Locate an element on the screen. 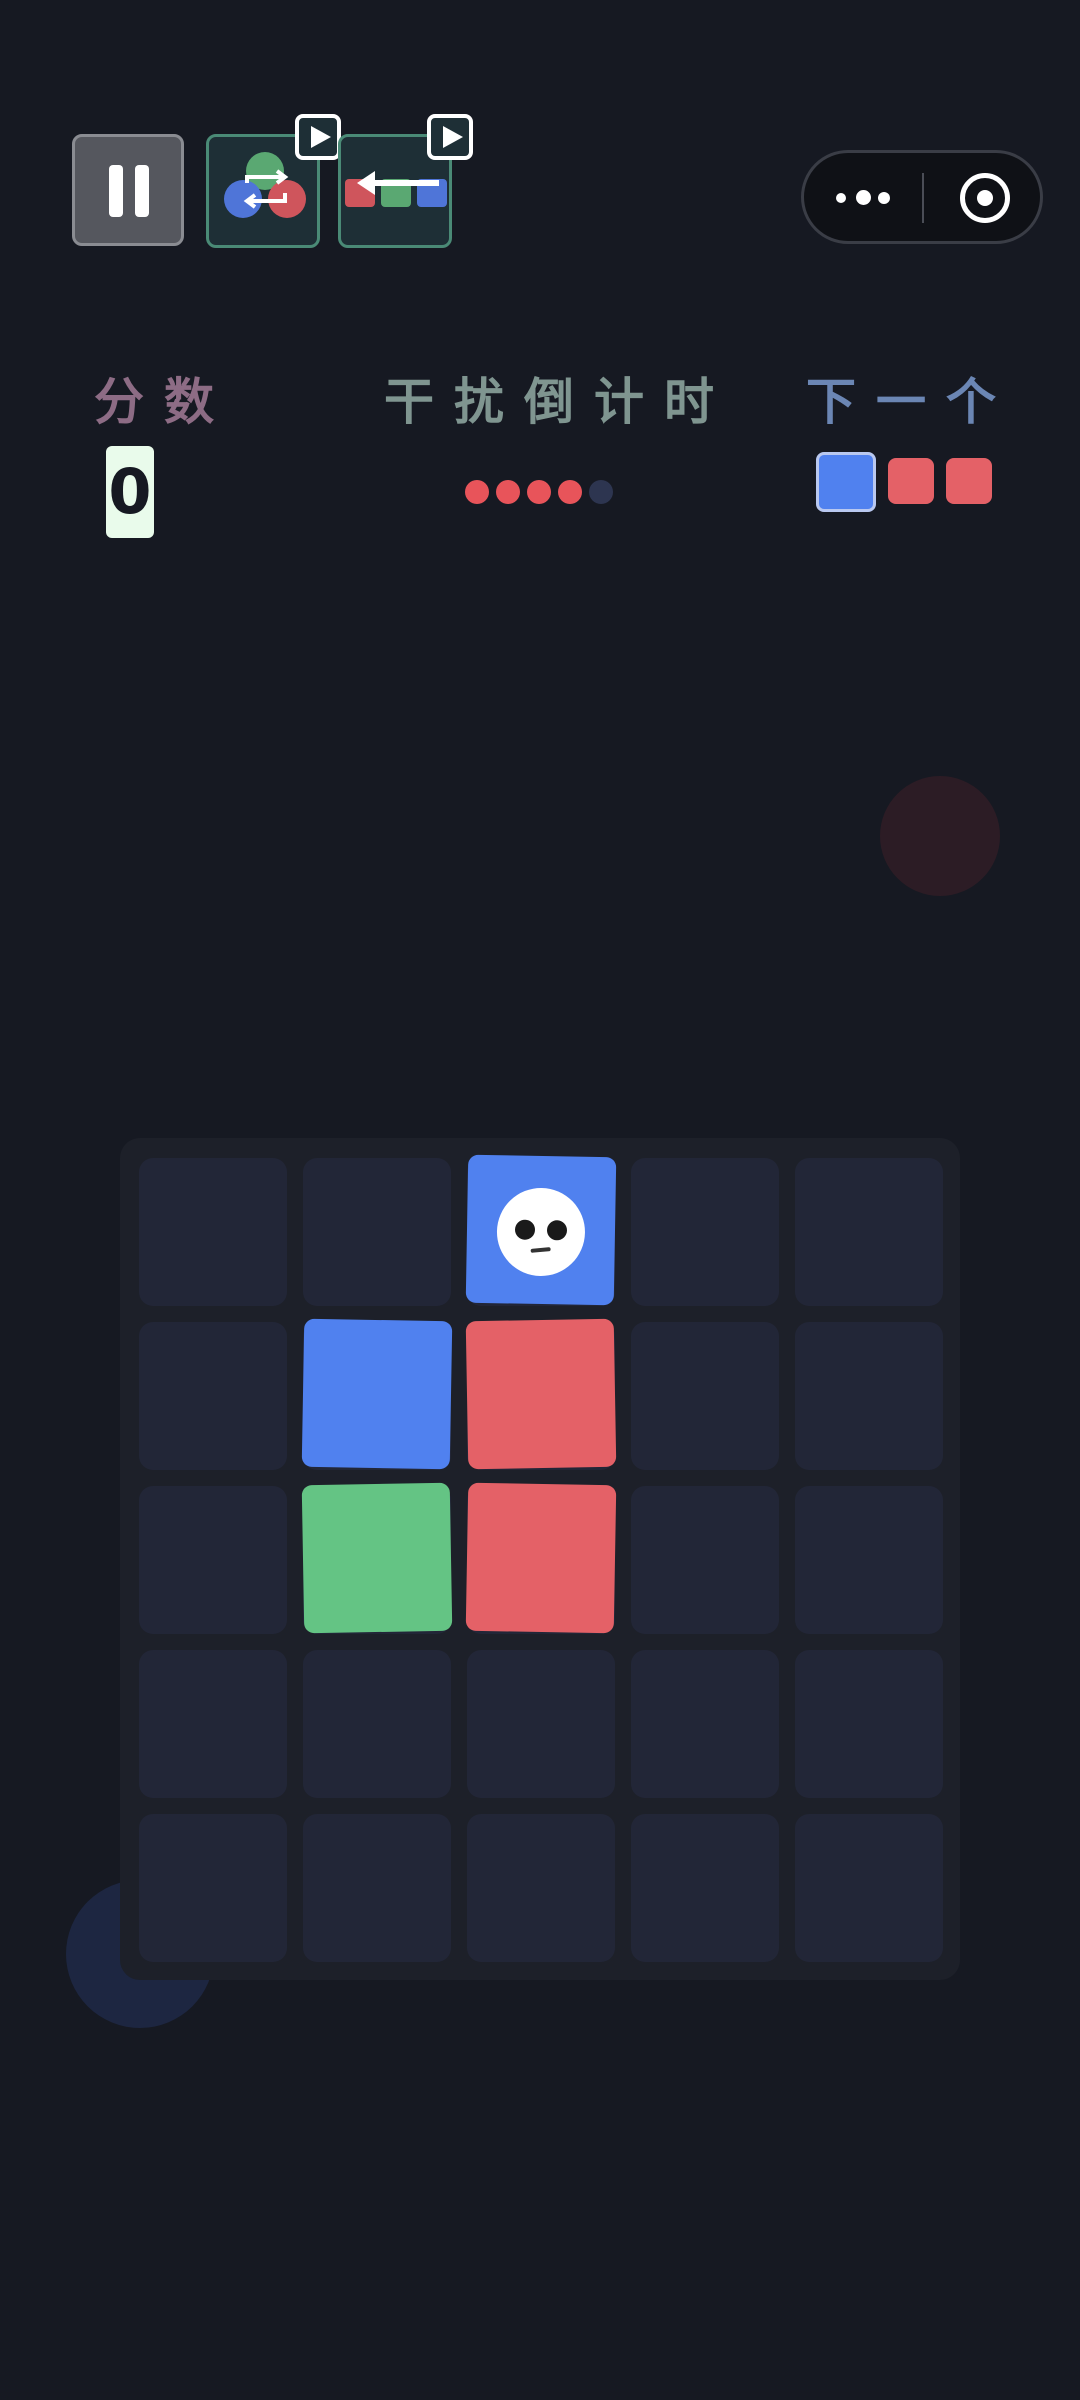 This screenshot has width=1080, height=2400. decorative-circle-red is located at coordinates (940, 836).